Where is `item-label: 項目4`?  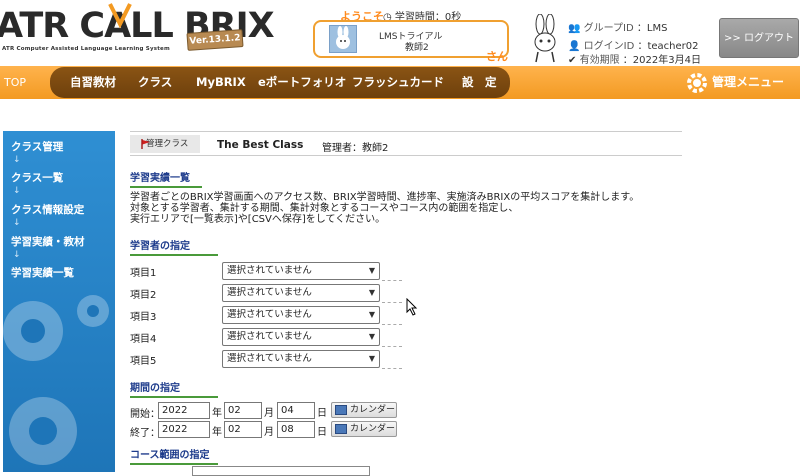 item-label: 項目4 is located at coordinates (143, 339).